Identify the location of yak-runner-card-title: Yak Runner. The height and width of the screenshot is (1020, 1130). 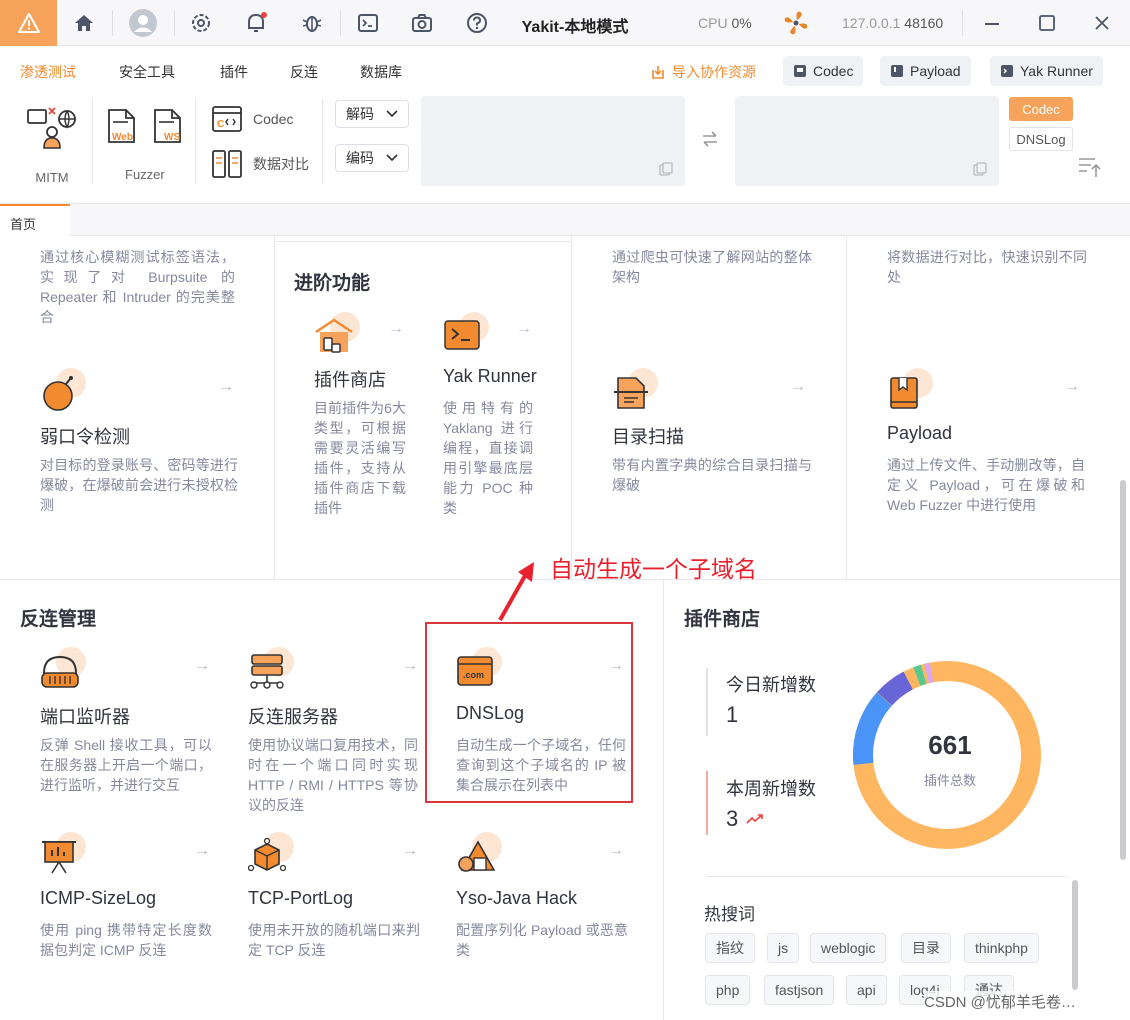
(490, 376).